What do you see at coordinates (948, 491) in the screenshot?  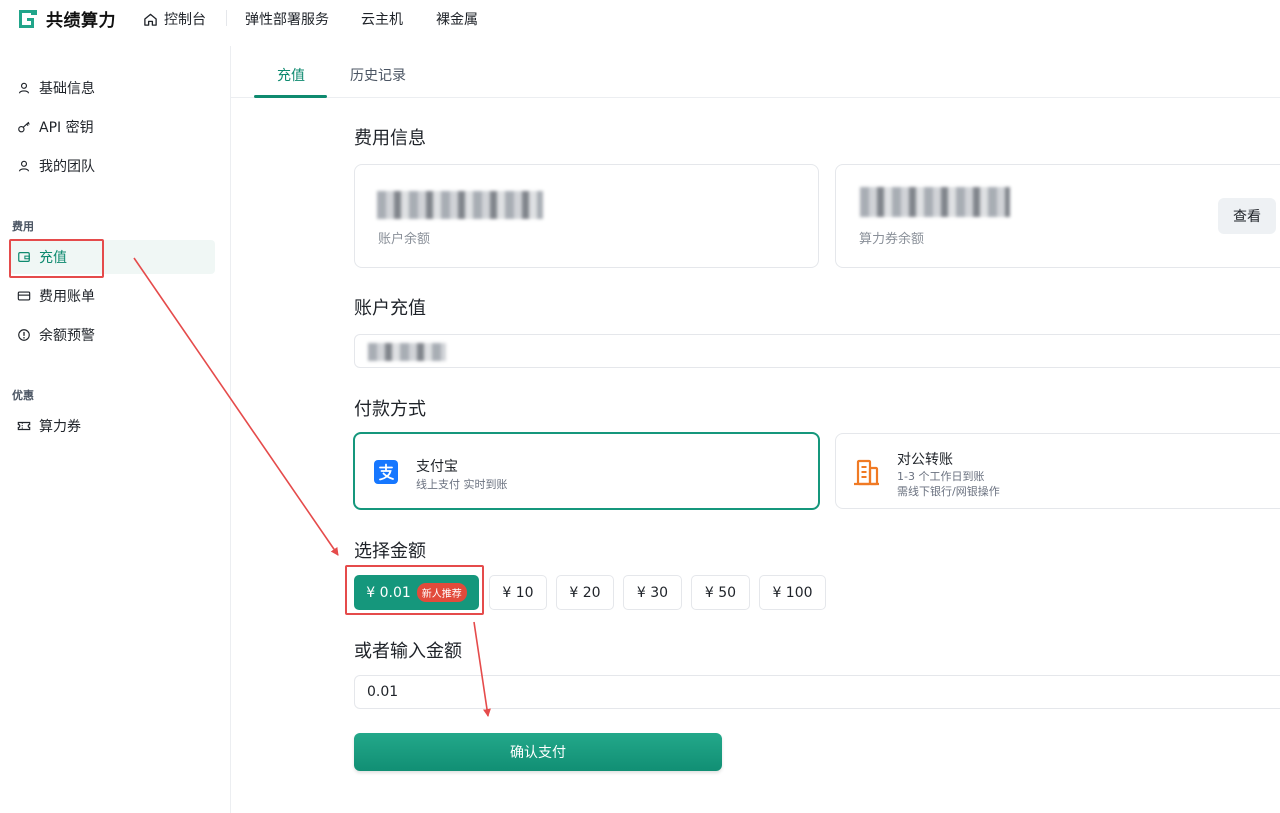 I see `payment-corporate-desc-2: 需线下银行/网银操作` at bounding box center [948, 491].